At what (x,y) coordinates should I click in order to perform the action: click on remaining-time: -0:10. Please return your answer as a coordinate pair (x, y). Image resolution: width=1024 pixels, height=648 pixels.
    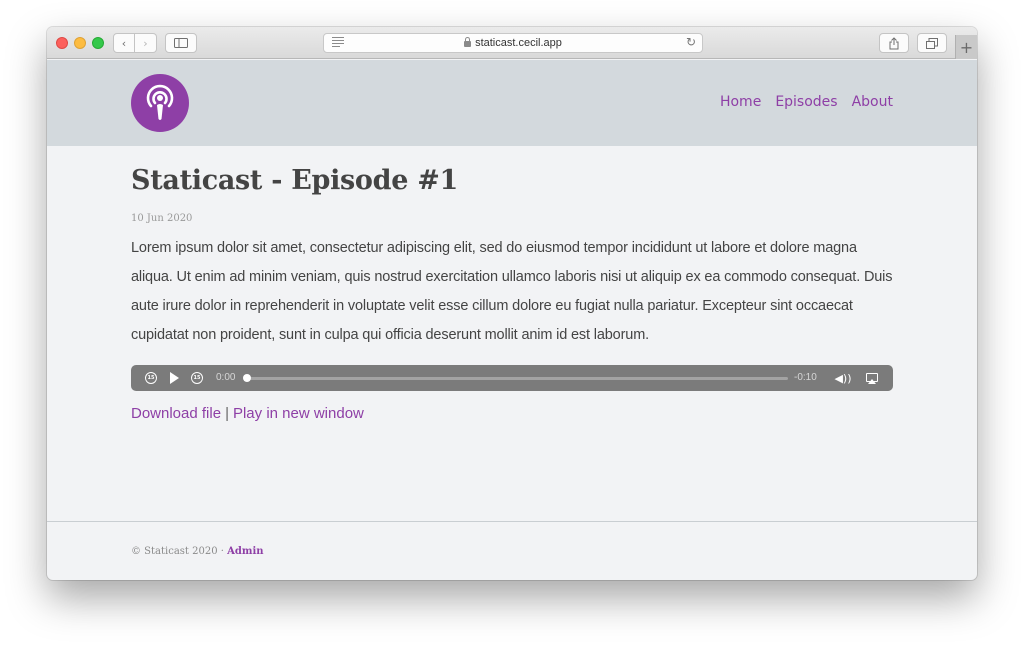
    Looking at the image, I should click on (805, 377).